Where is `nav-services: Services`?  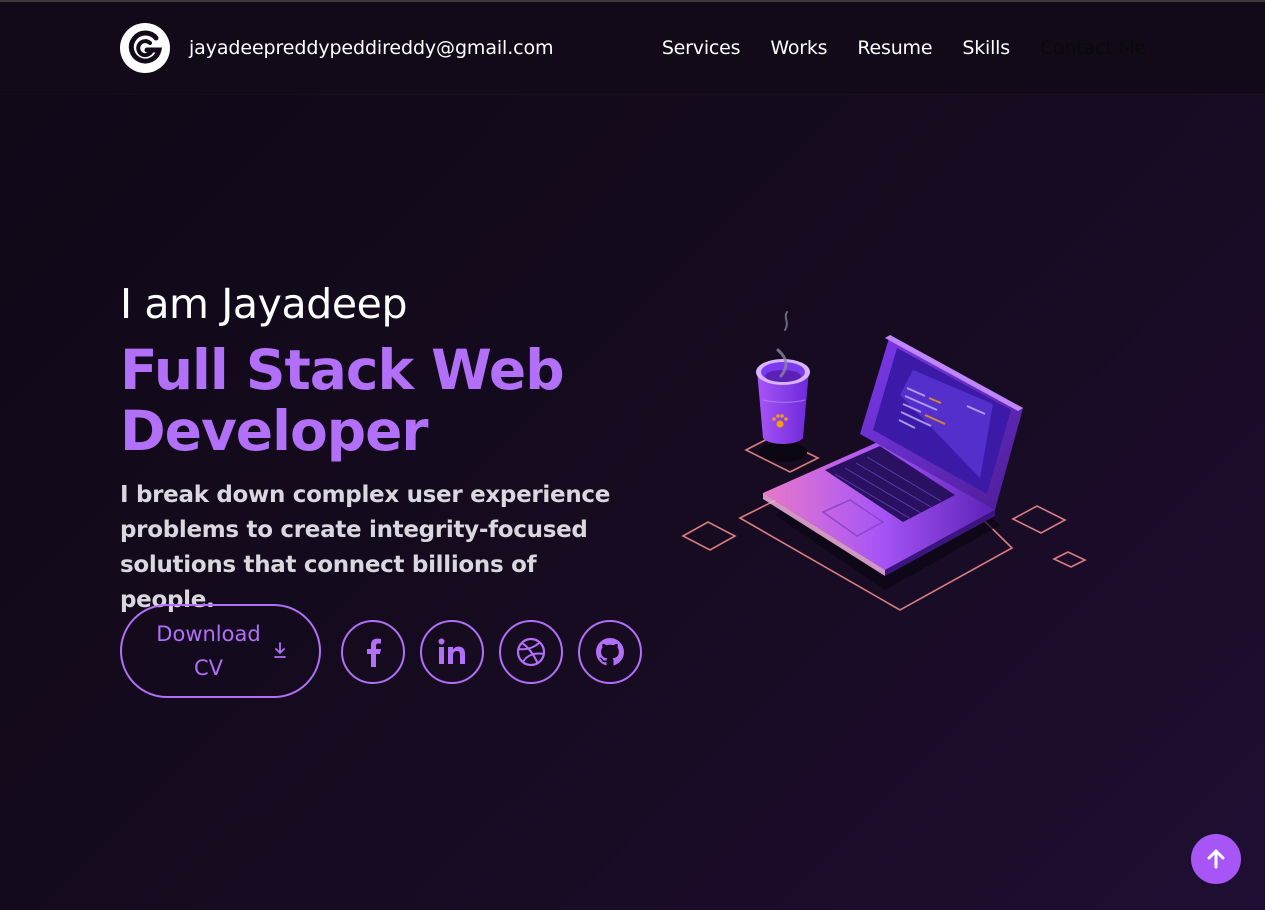
nav-services: Services is located at coordinates (701, 48).